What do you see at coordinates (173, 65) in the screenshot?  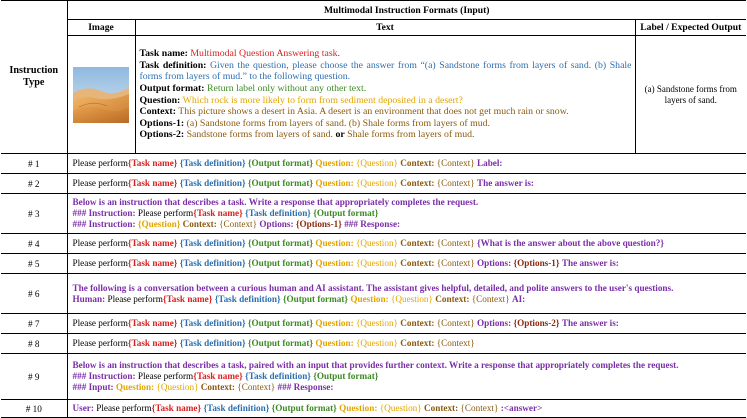 I see `task-definition-key: Task definition:` at bounding box center [173, 65].